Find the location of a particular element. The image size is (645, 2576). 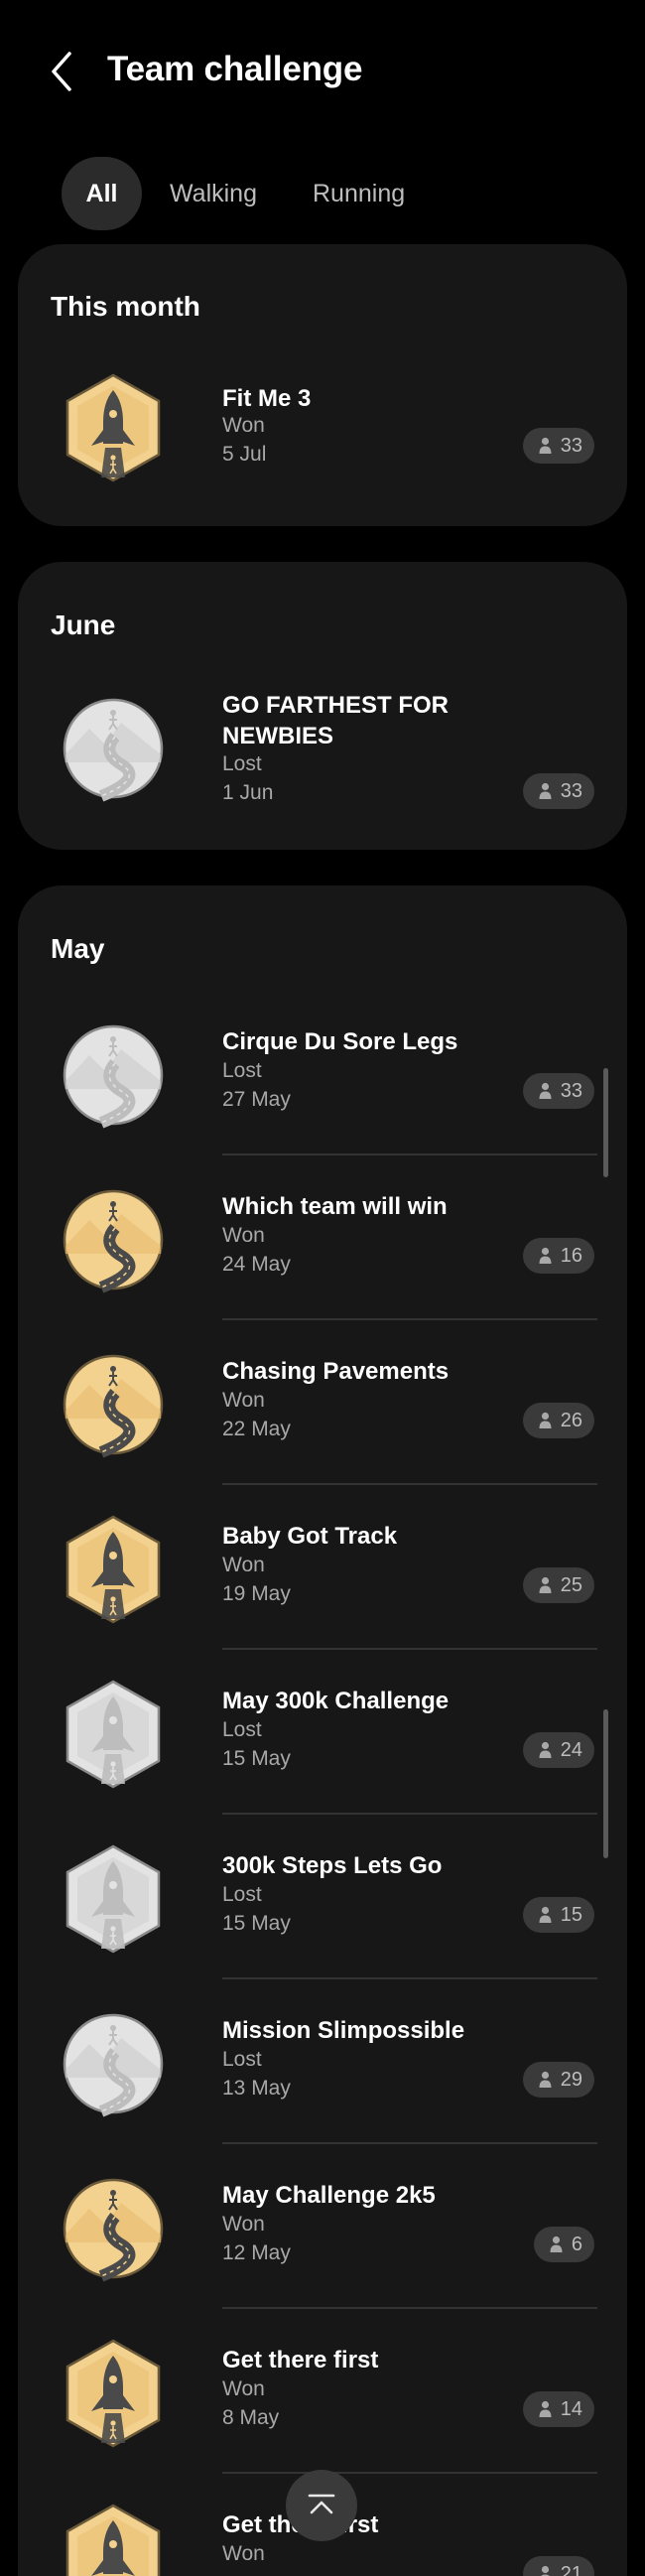

participants-count: 25 is located at coordinates (571, 1584).